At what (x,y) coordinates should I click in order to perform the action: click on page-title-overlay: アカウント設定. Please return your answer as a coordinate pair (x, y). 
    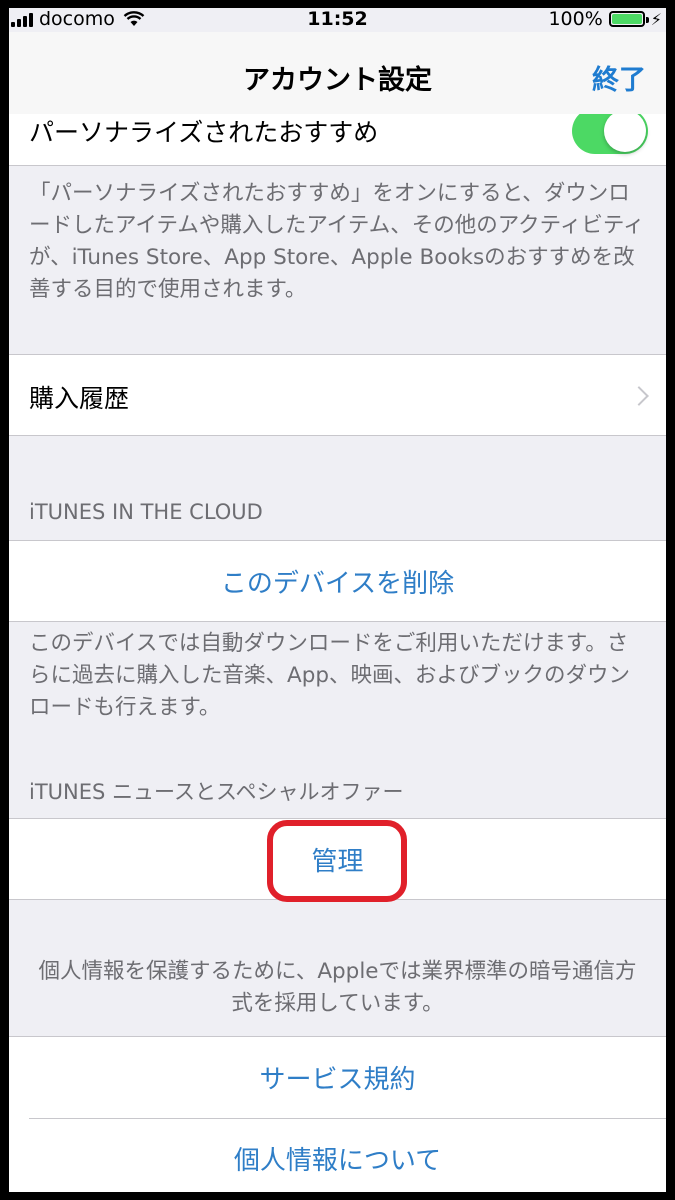
    Looking at the image, I should click on (337, 80).